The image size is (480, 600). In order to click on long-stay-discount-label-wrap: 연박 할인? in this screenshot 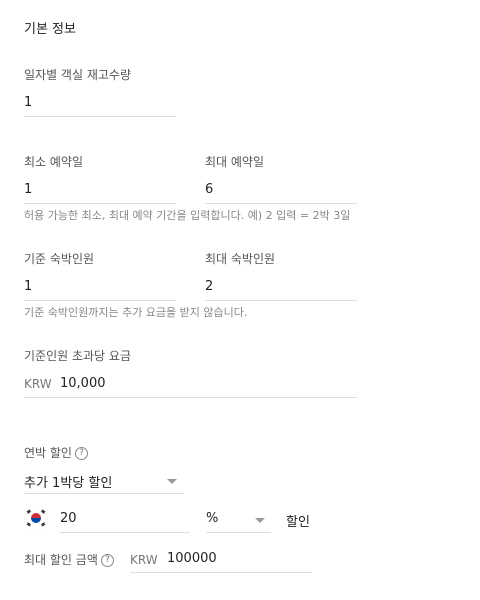, I will do `click(56, 452)`.